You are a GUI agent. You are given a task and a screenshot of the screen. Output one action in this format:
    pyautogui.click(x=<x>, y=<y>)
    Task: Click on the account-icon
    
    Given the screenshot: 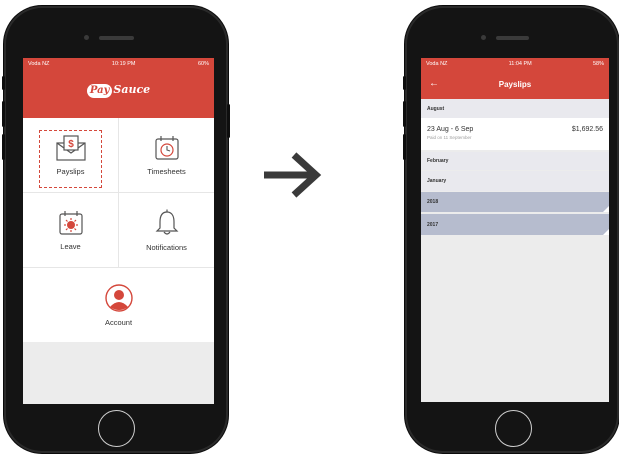 What is the action you would take?
    pyautogui.click(x=118, y=297)
    